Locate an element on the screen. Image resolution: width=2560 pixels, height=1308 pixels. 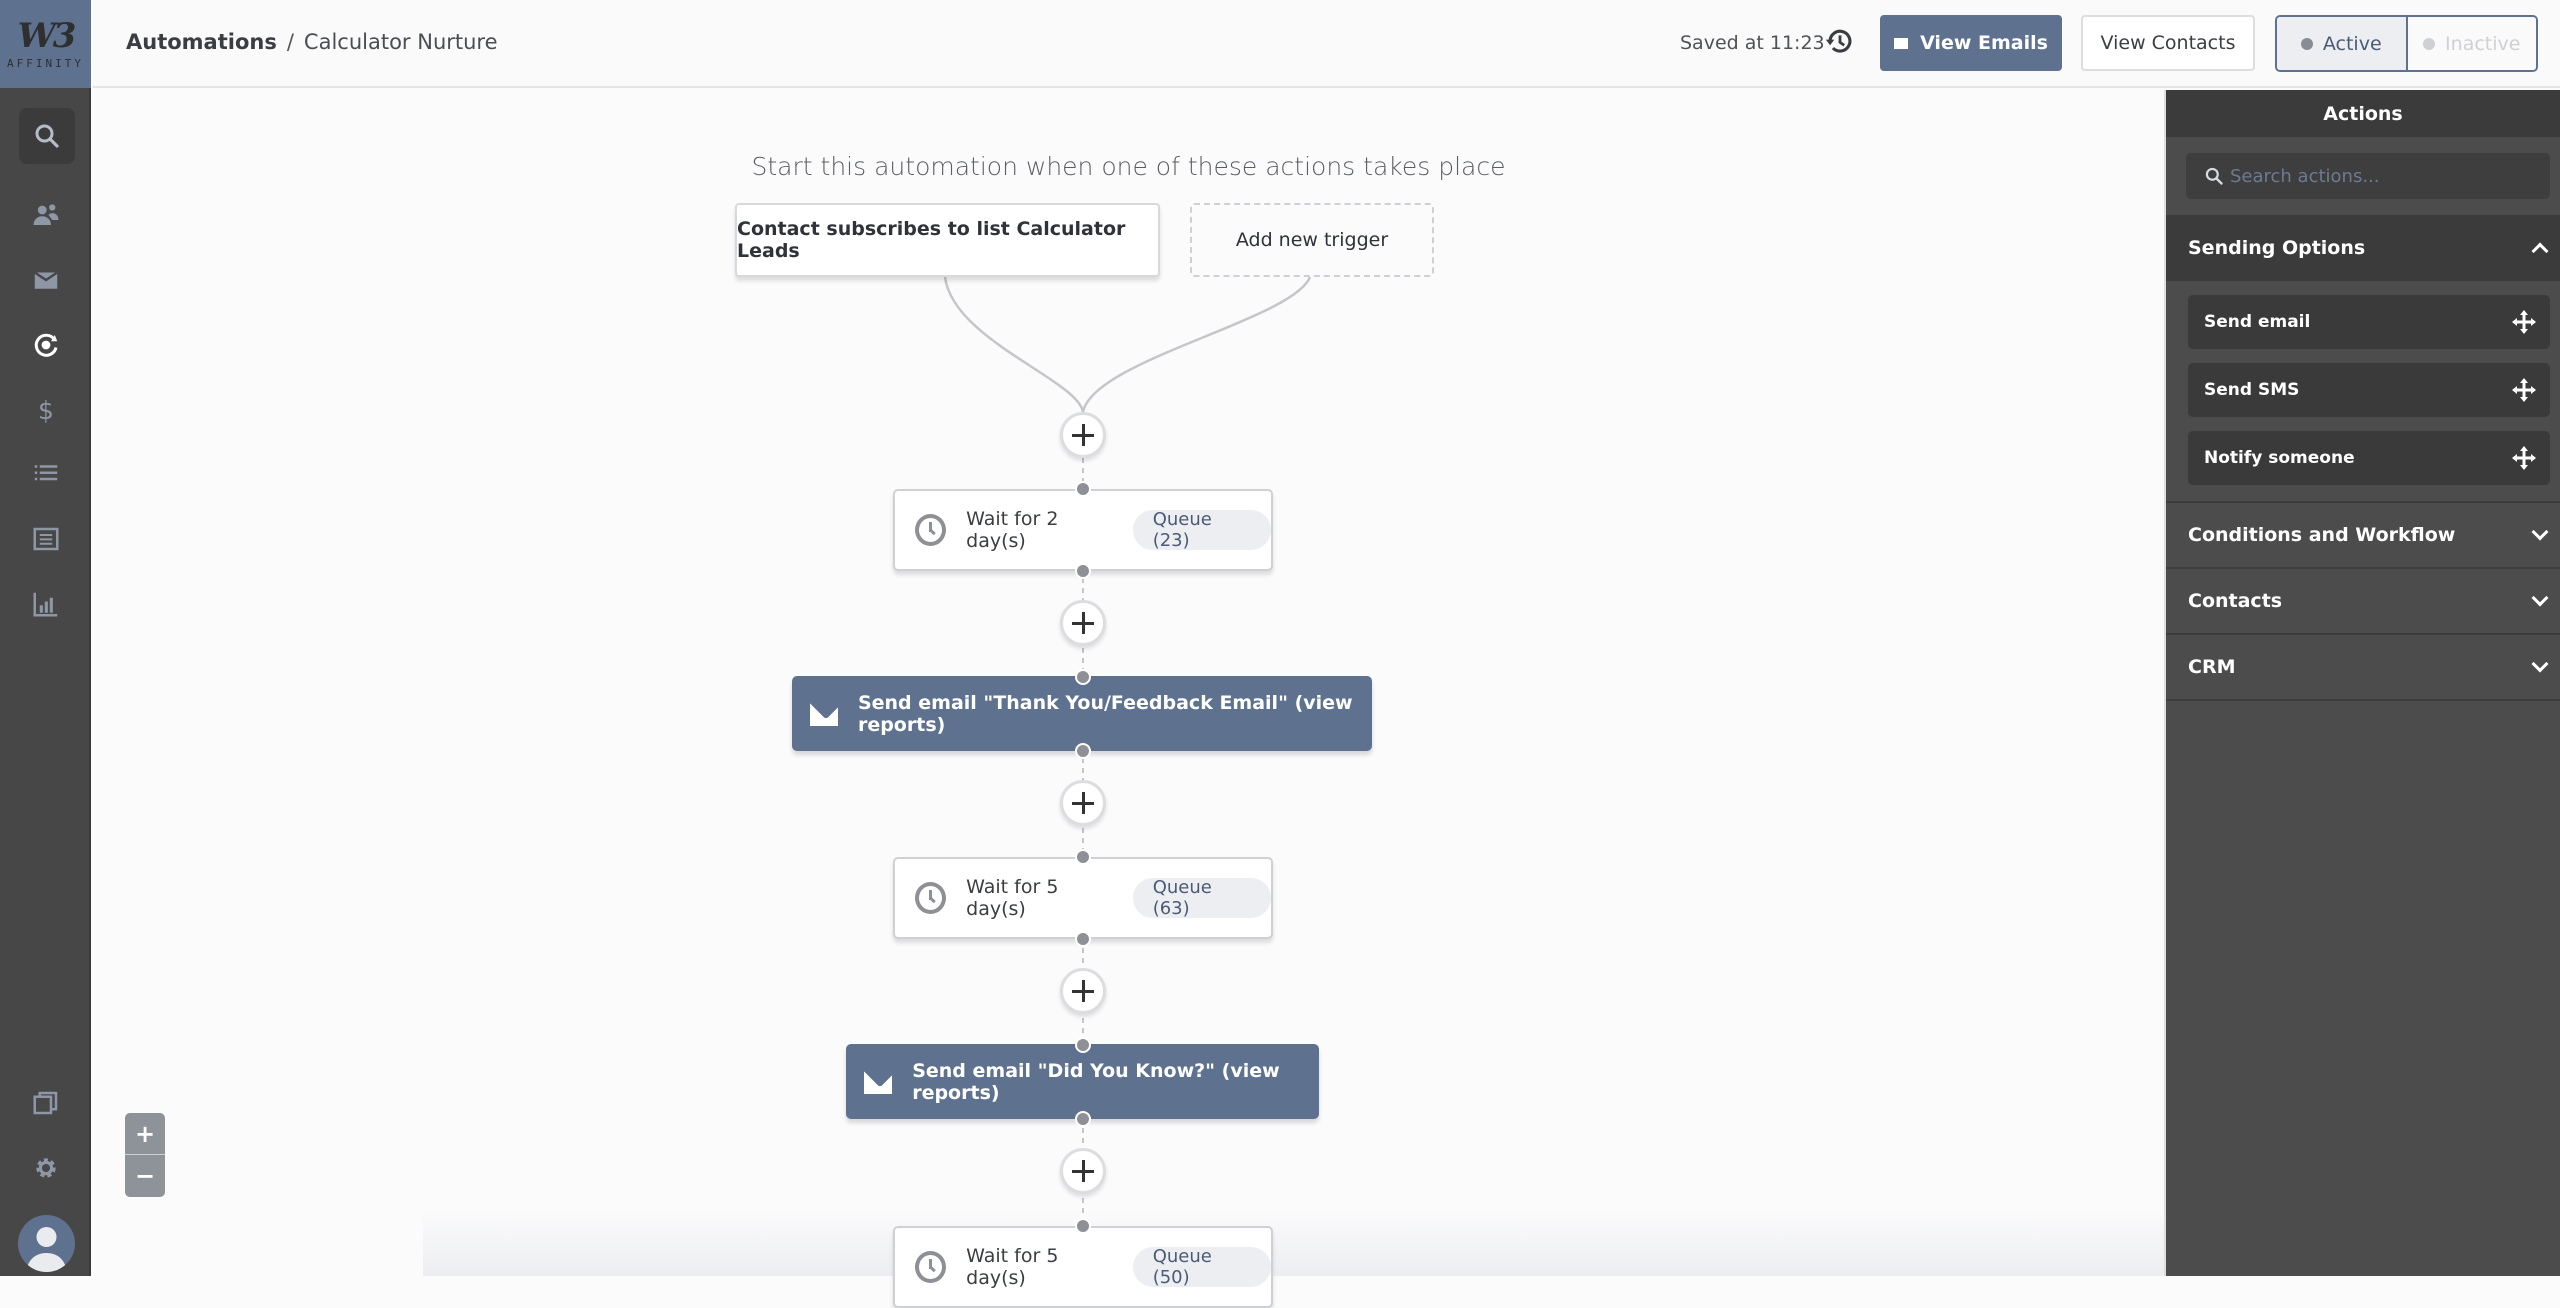
action-notify-someone: Notify someone is located at coordinates (2369, 458).